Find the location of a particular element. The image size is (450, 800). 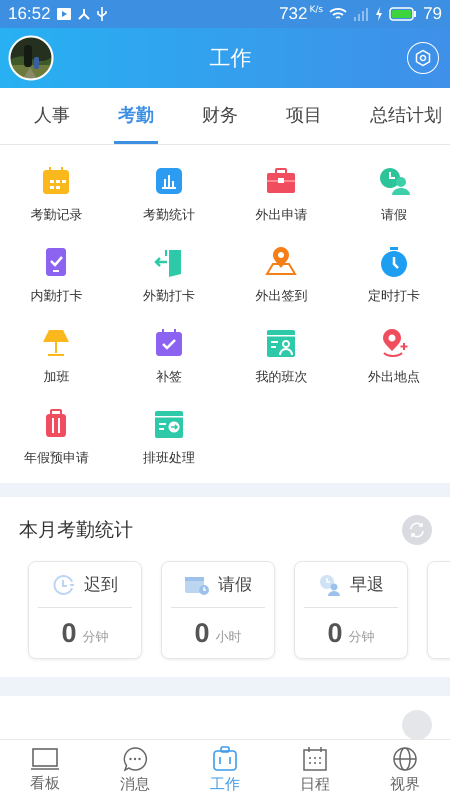

feature-button: 外出签到 is located at coordinates (281, 274).